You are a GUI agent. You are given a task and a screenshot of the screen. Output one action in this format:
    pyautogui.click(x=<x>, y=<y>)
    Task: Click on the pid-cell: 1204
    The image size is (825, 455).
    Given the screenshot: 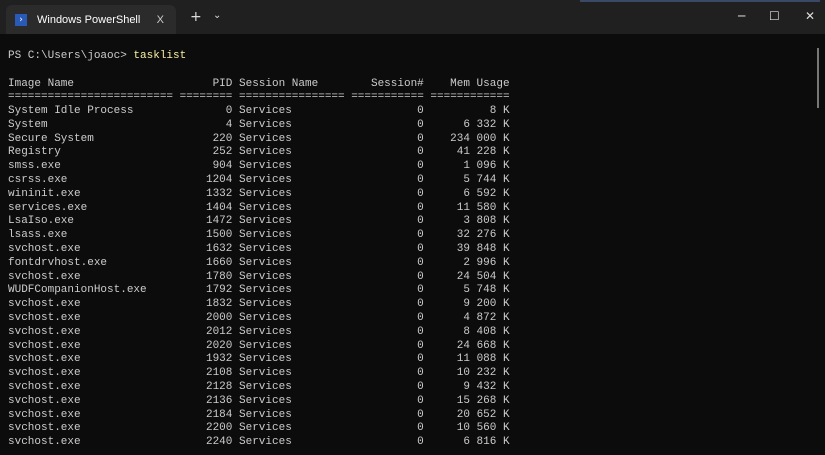 What is the action you would take?
    pyautogui.click(x=219, y=180)
    